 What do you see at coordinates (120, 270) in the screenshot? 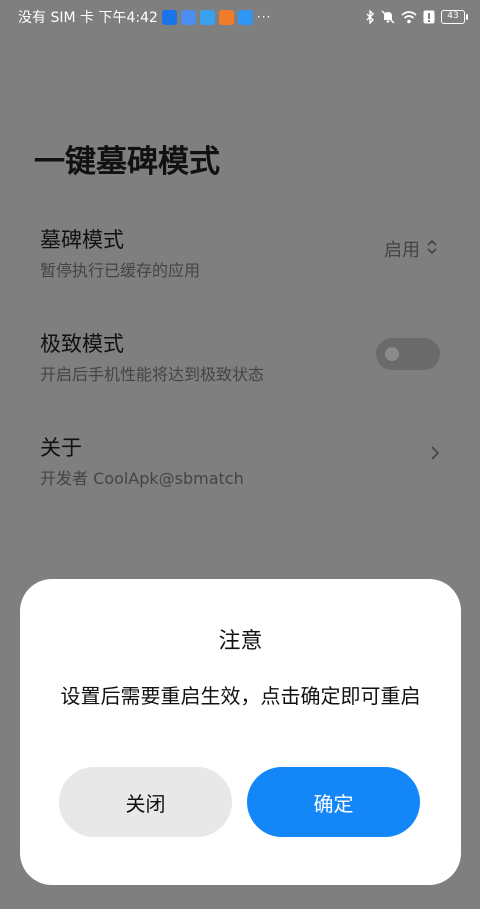
I see `item-subtitle: 暂停执行已缓存的应用` at bounding box center [120, 270].